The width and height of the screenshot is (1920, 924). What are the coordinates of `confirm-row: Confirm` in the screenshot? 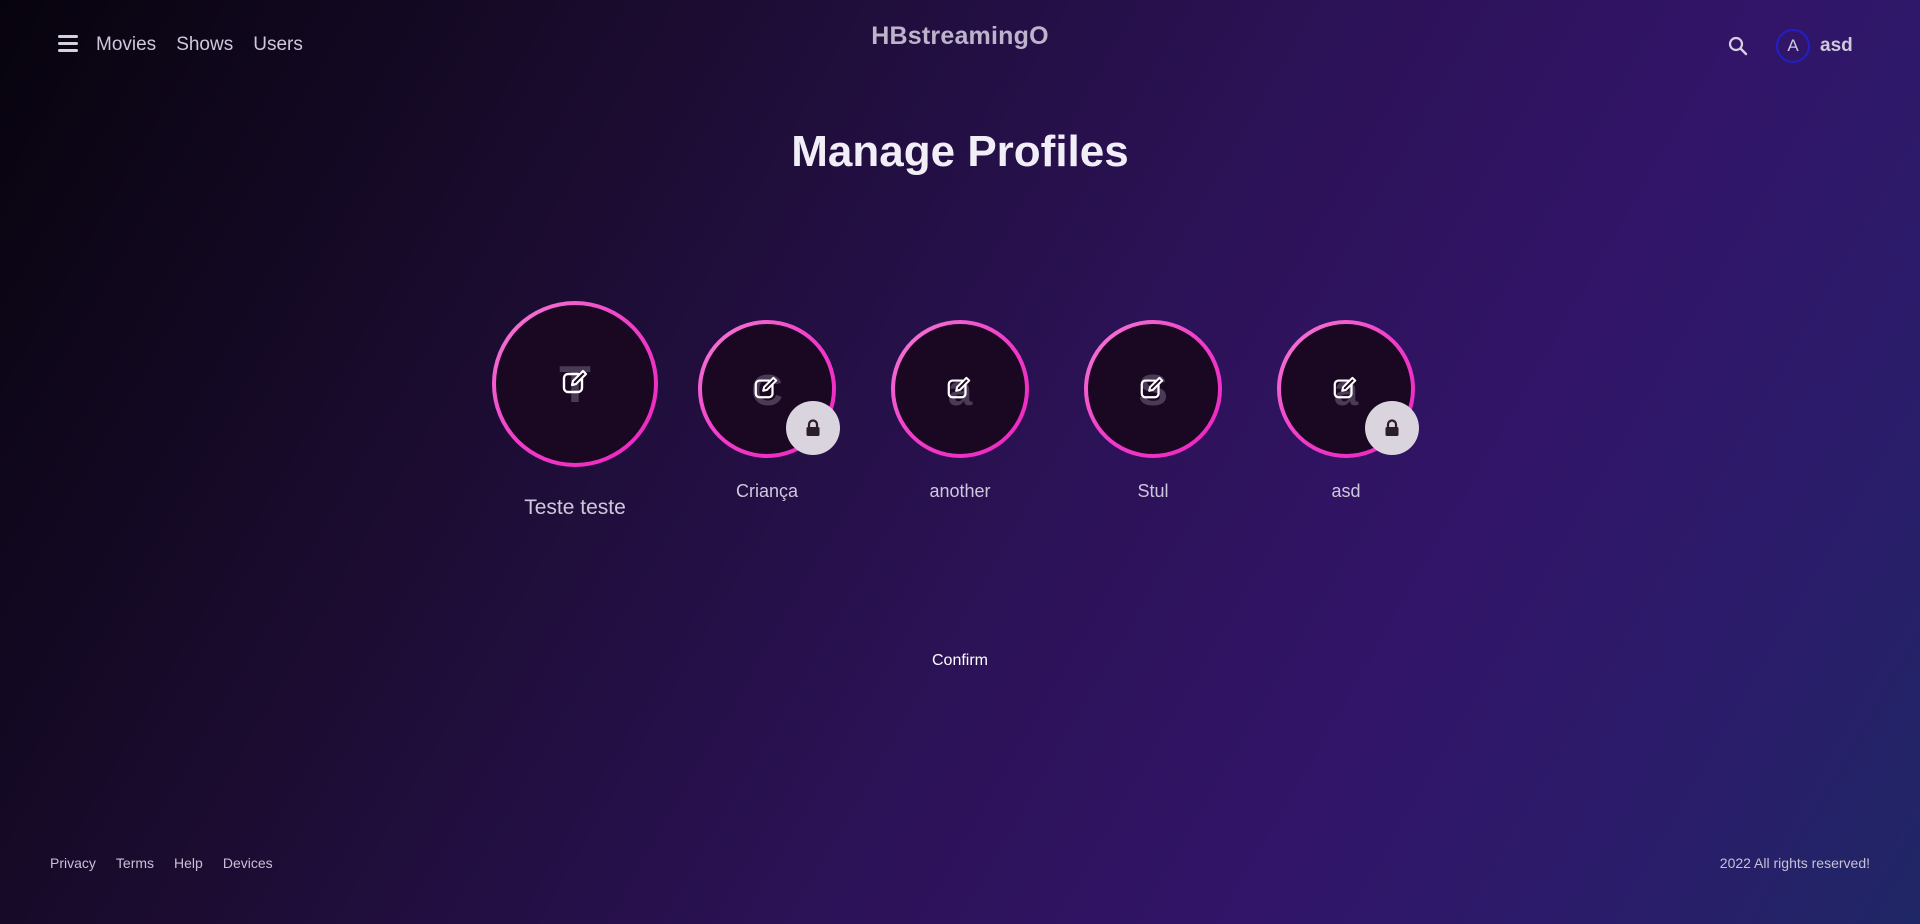 It's located at (960, 661).